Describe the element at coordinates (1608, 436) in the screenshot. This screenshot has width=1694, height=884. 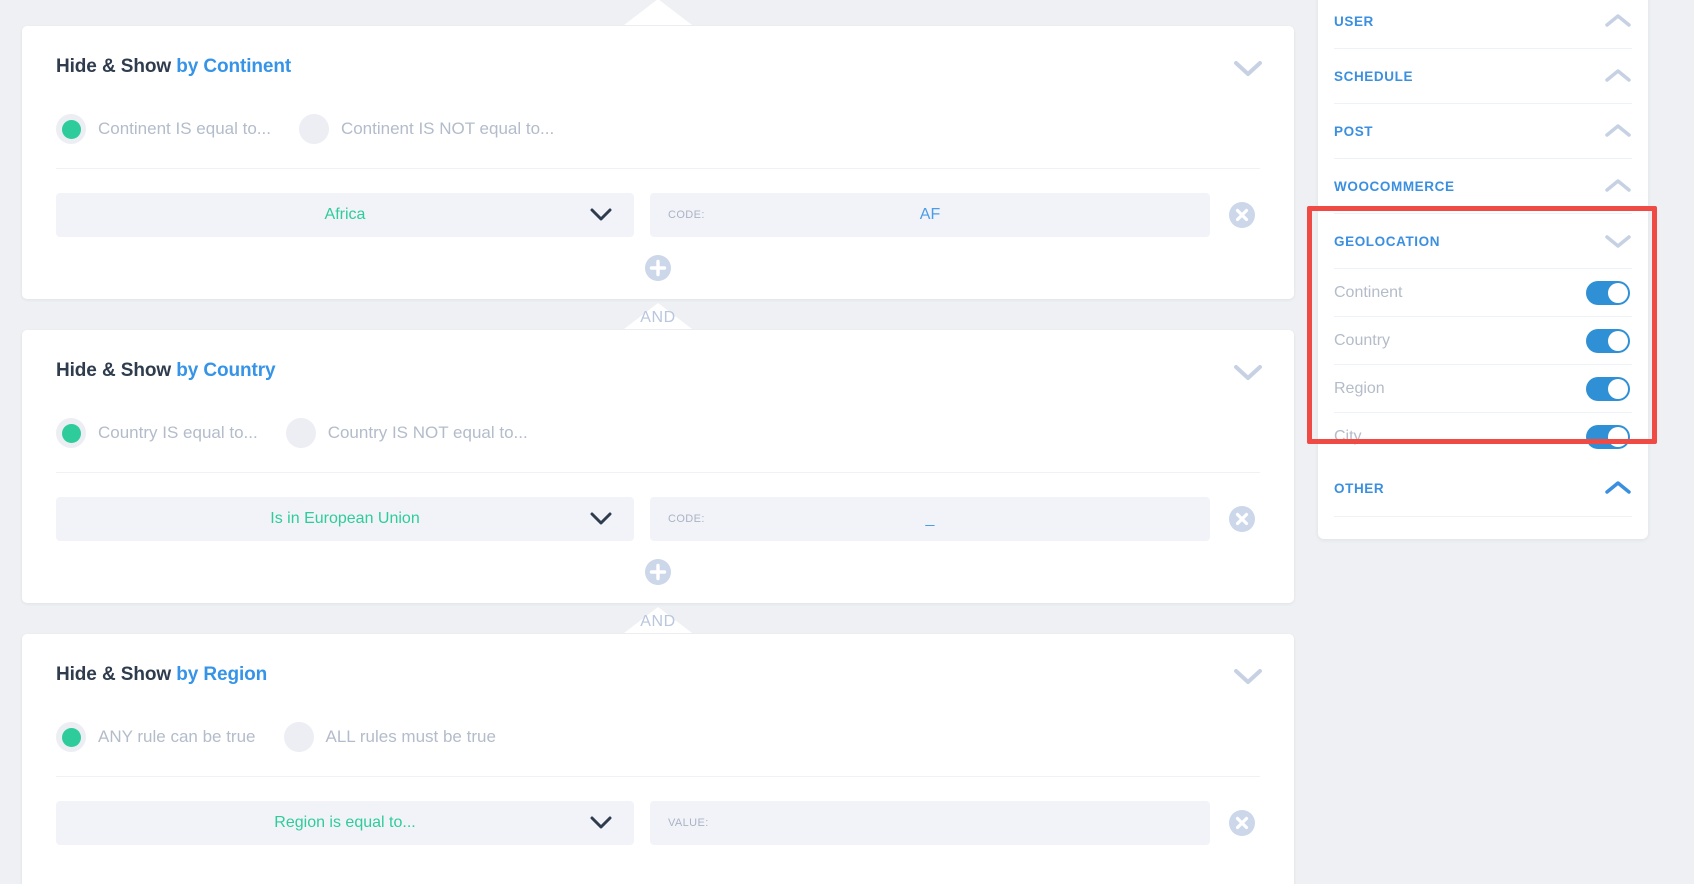
I see `toggle-city` at that location.